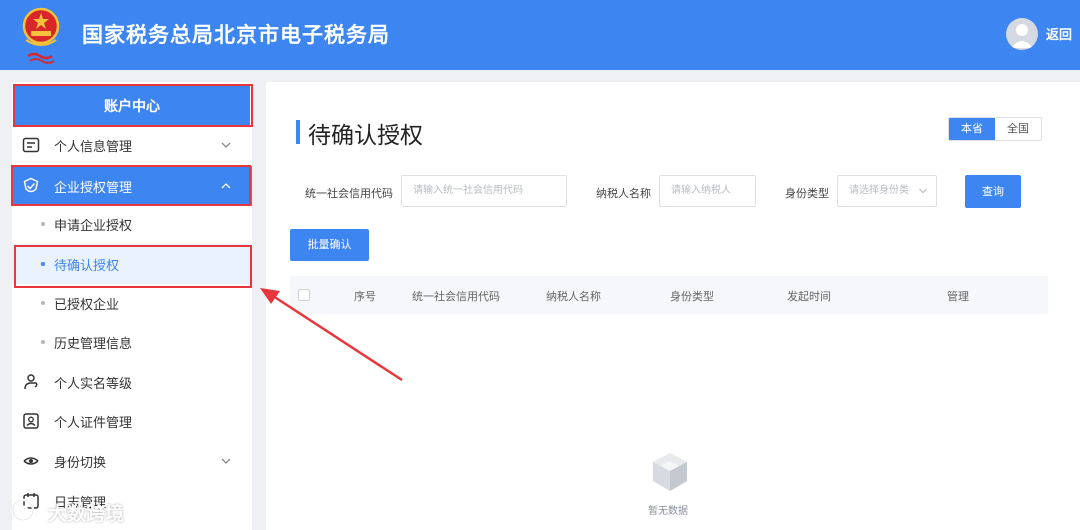 This screenshot has height=530, width=1080. What do you see at coordinates (993, 191) in the screenshot?
I see `query-button: 查询` at bounding box center [993, 191].